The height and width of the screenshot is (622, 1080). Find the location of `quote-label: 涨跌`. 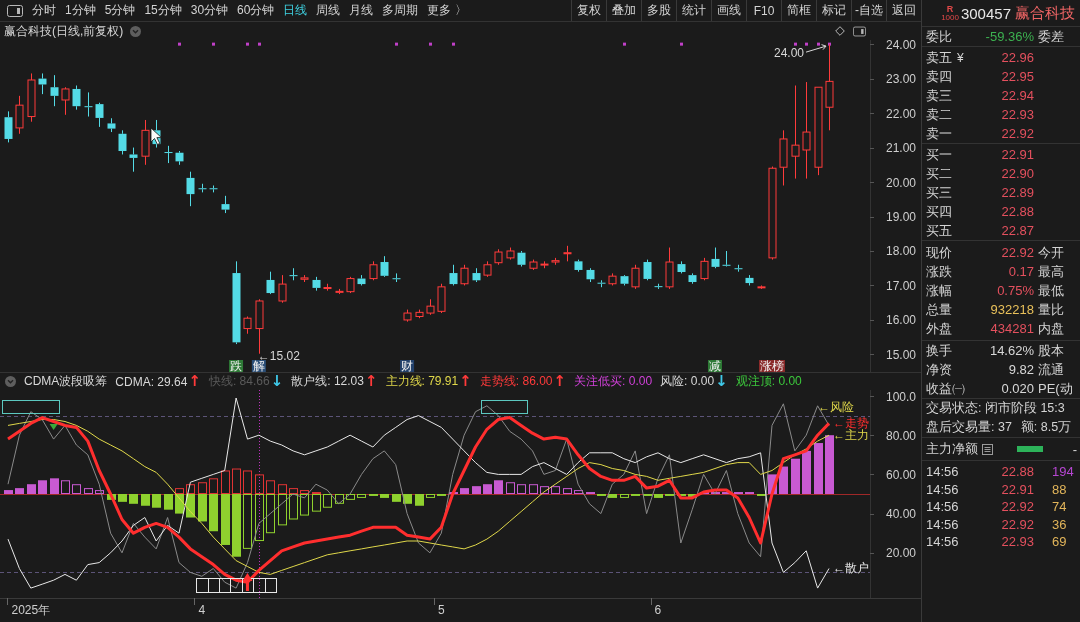

quote-label: 涨跌 is located at coordinates (939, 271).